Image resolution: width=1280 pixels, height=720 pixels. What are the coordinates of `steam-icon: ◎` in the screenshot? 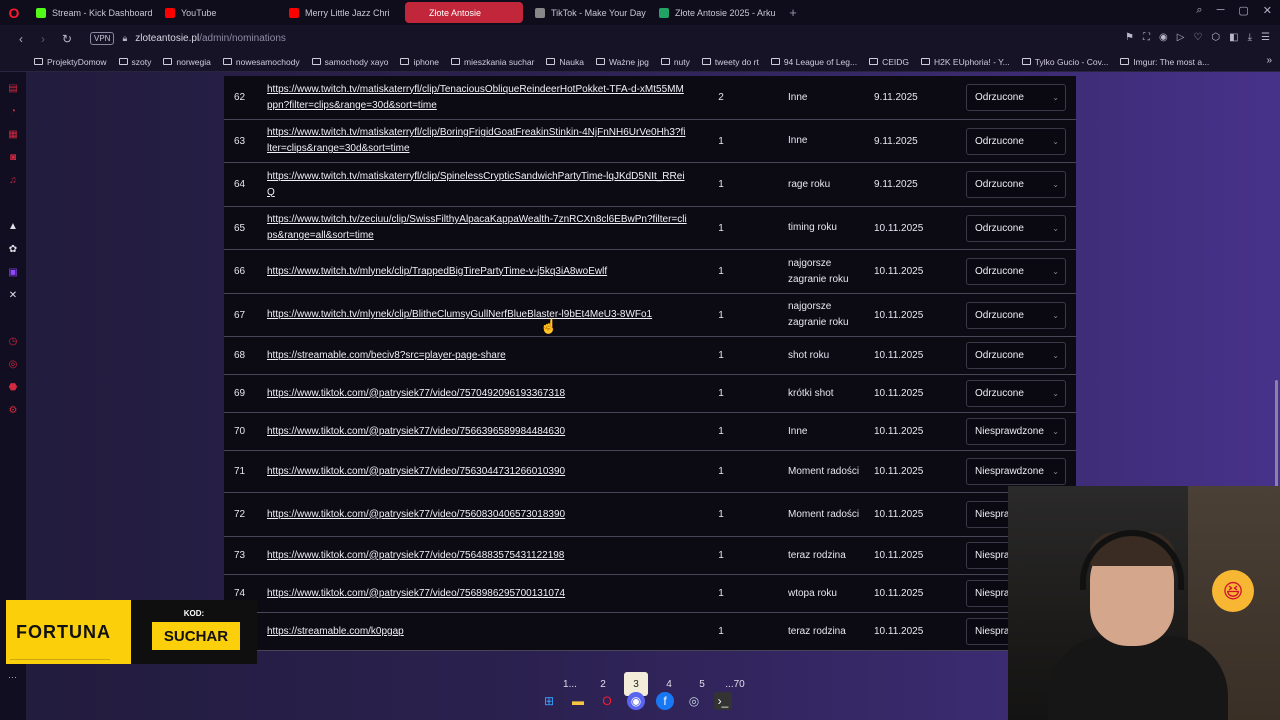 It's located at (694, 701).